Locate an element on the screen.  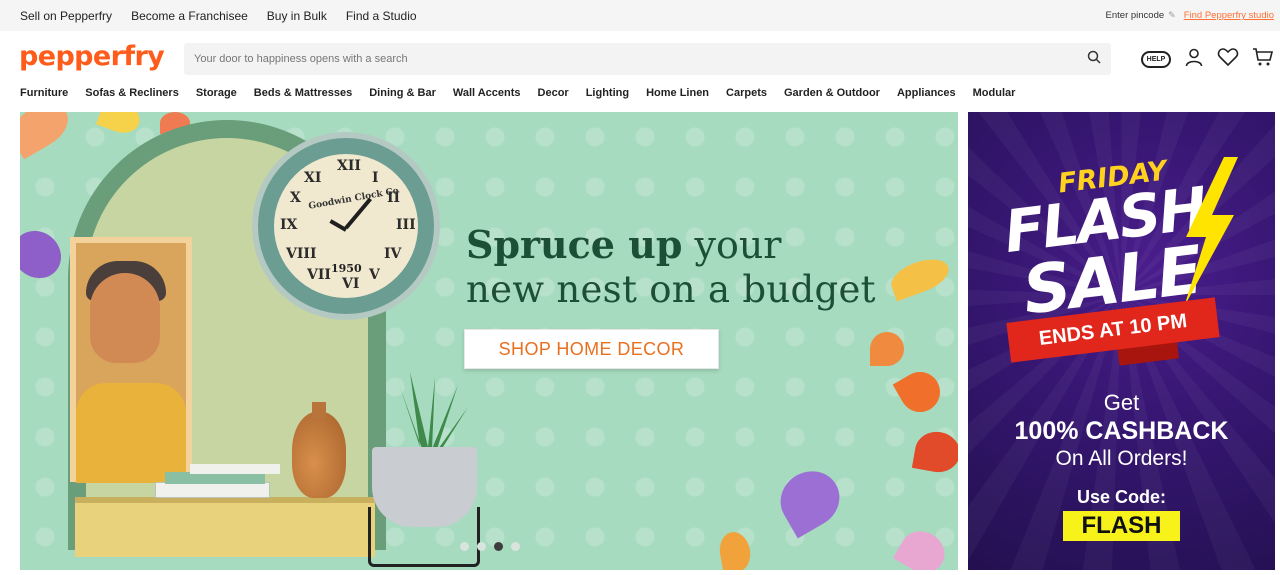
painting-shirt is located at coordinates (131, 433).